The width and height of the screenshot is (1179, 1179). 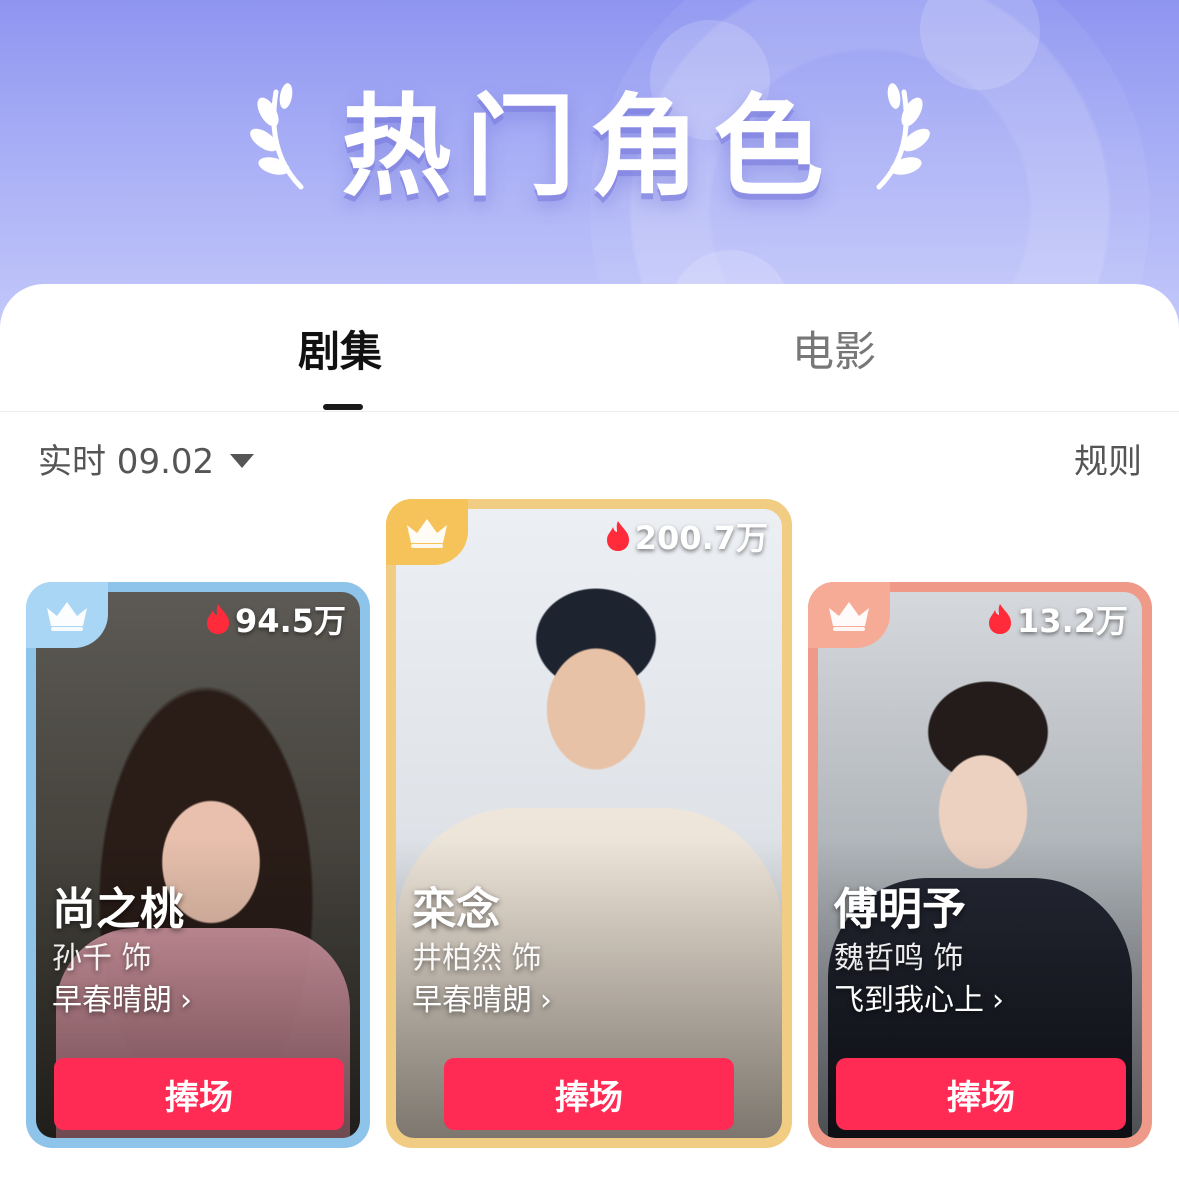 I want to click on heat-value: 13.2万, so click(x=1072, y=621).